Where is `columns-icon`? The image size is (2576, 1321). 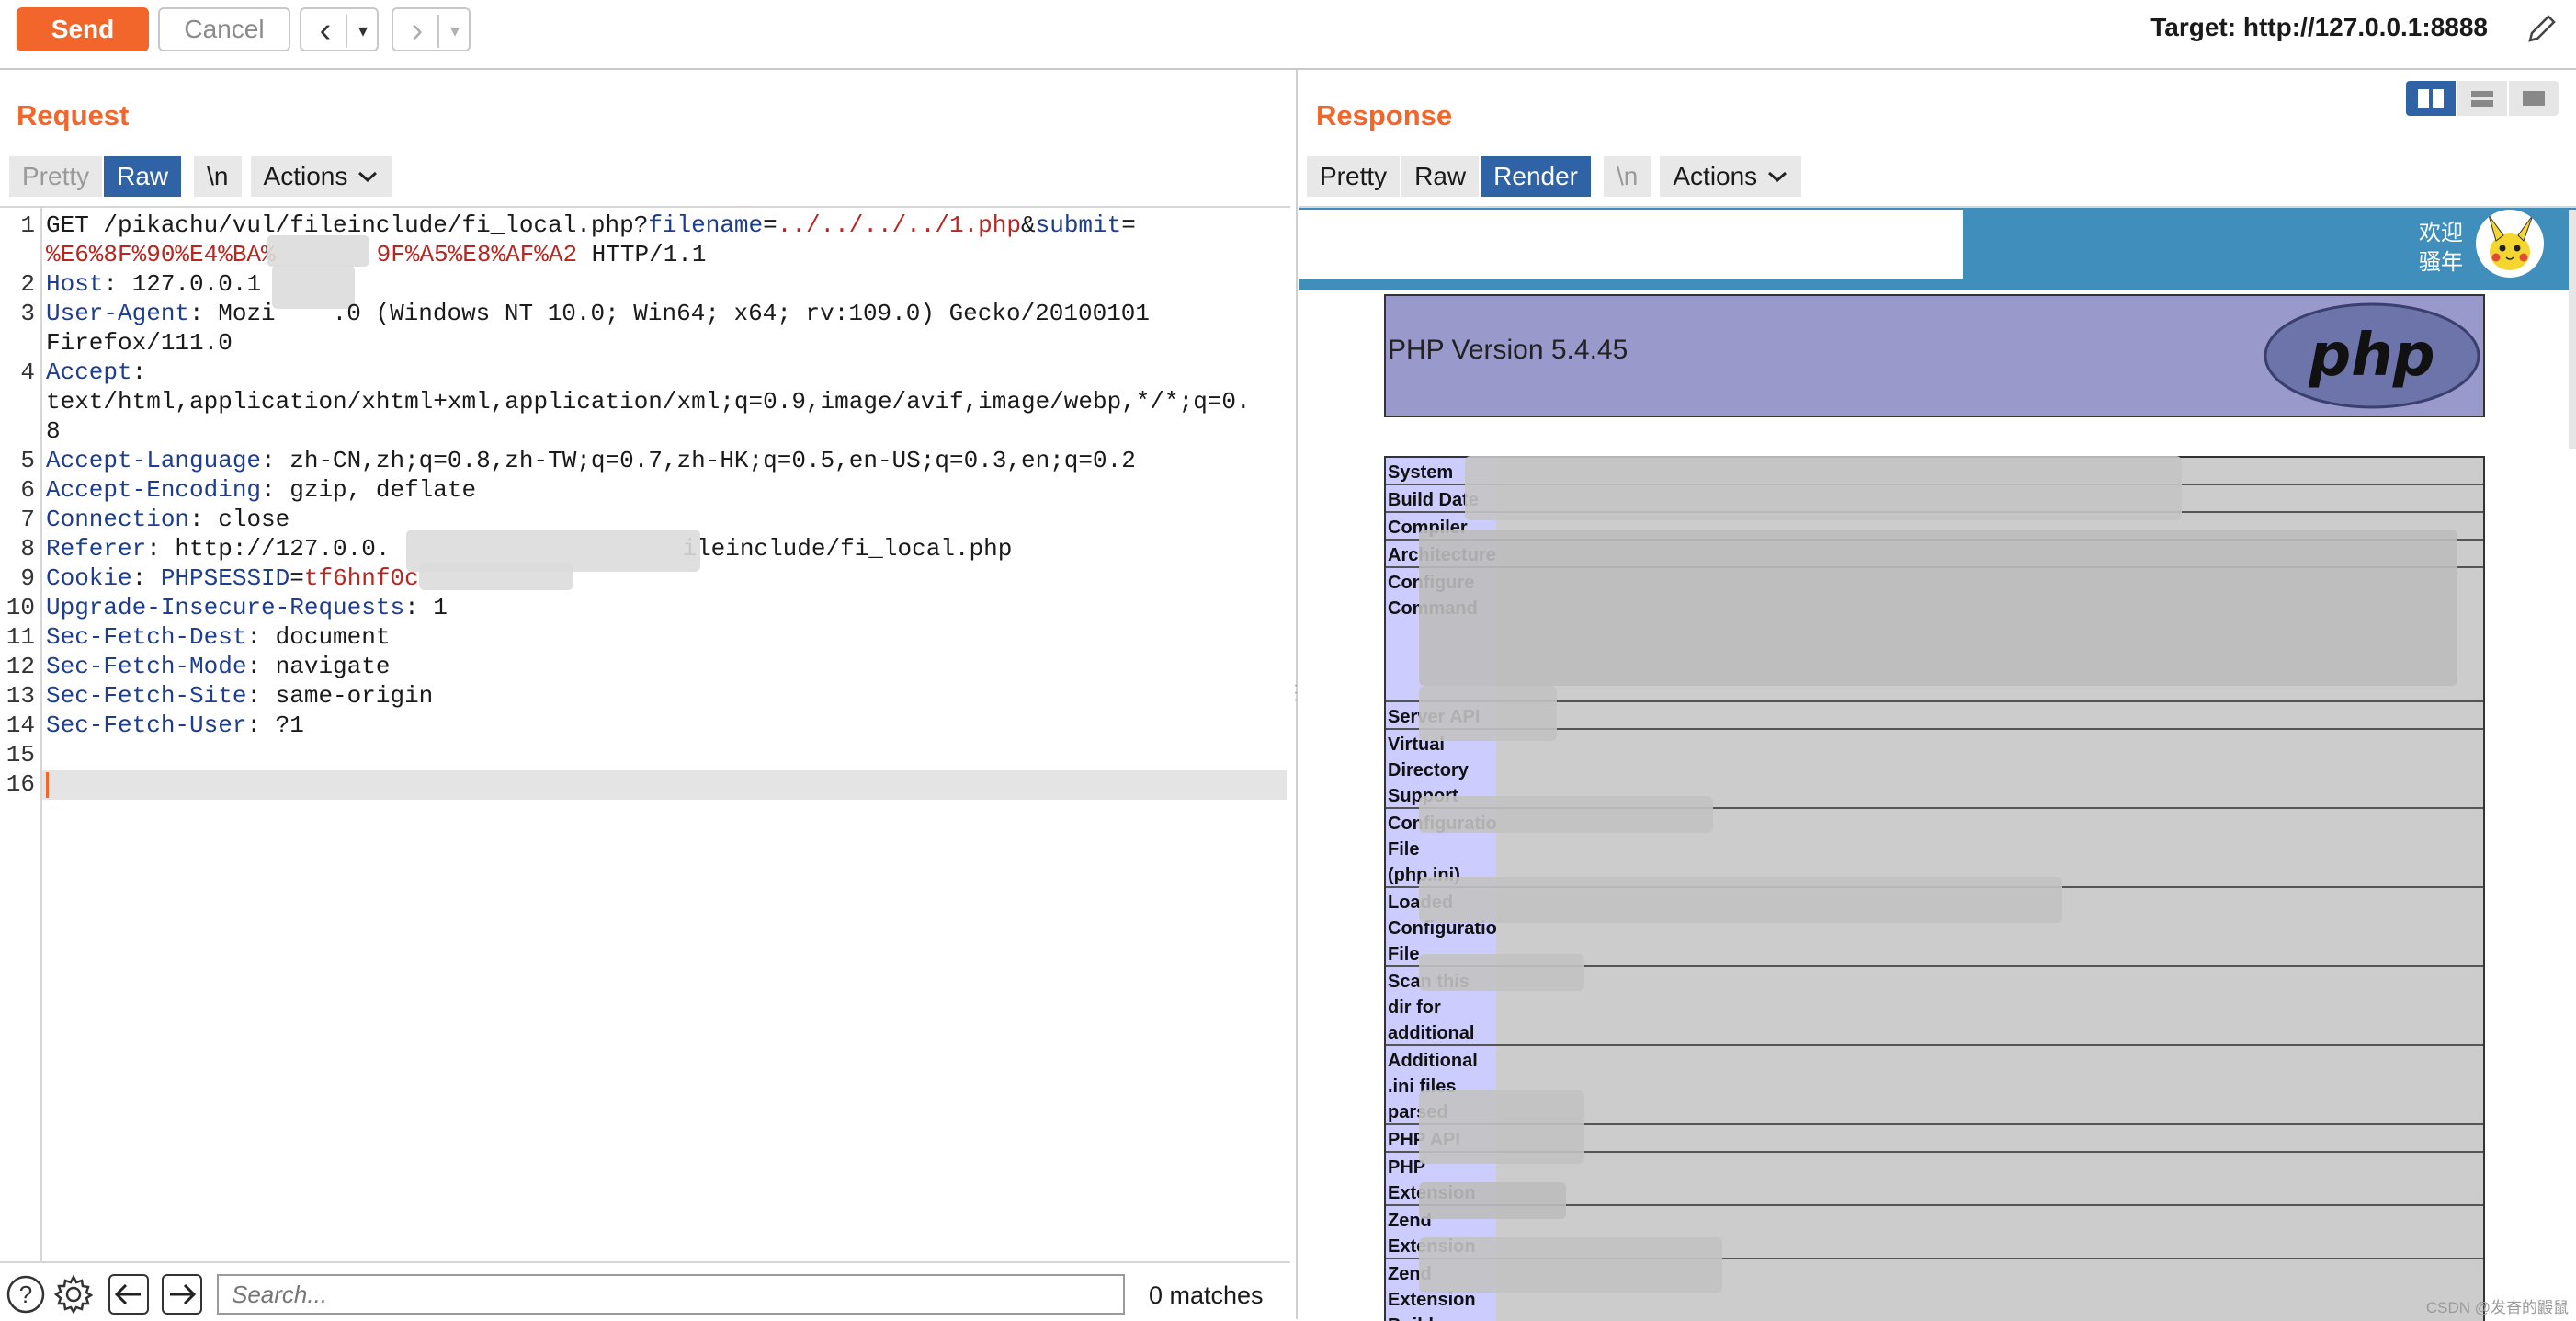
columns-icon is located at coordinates (2431, 99).